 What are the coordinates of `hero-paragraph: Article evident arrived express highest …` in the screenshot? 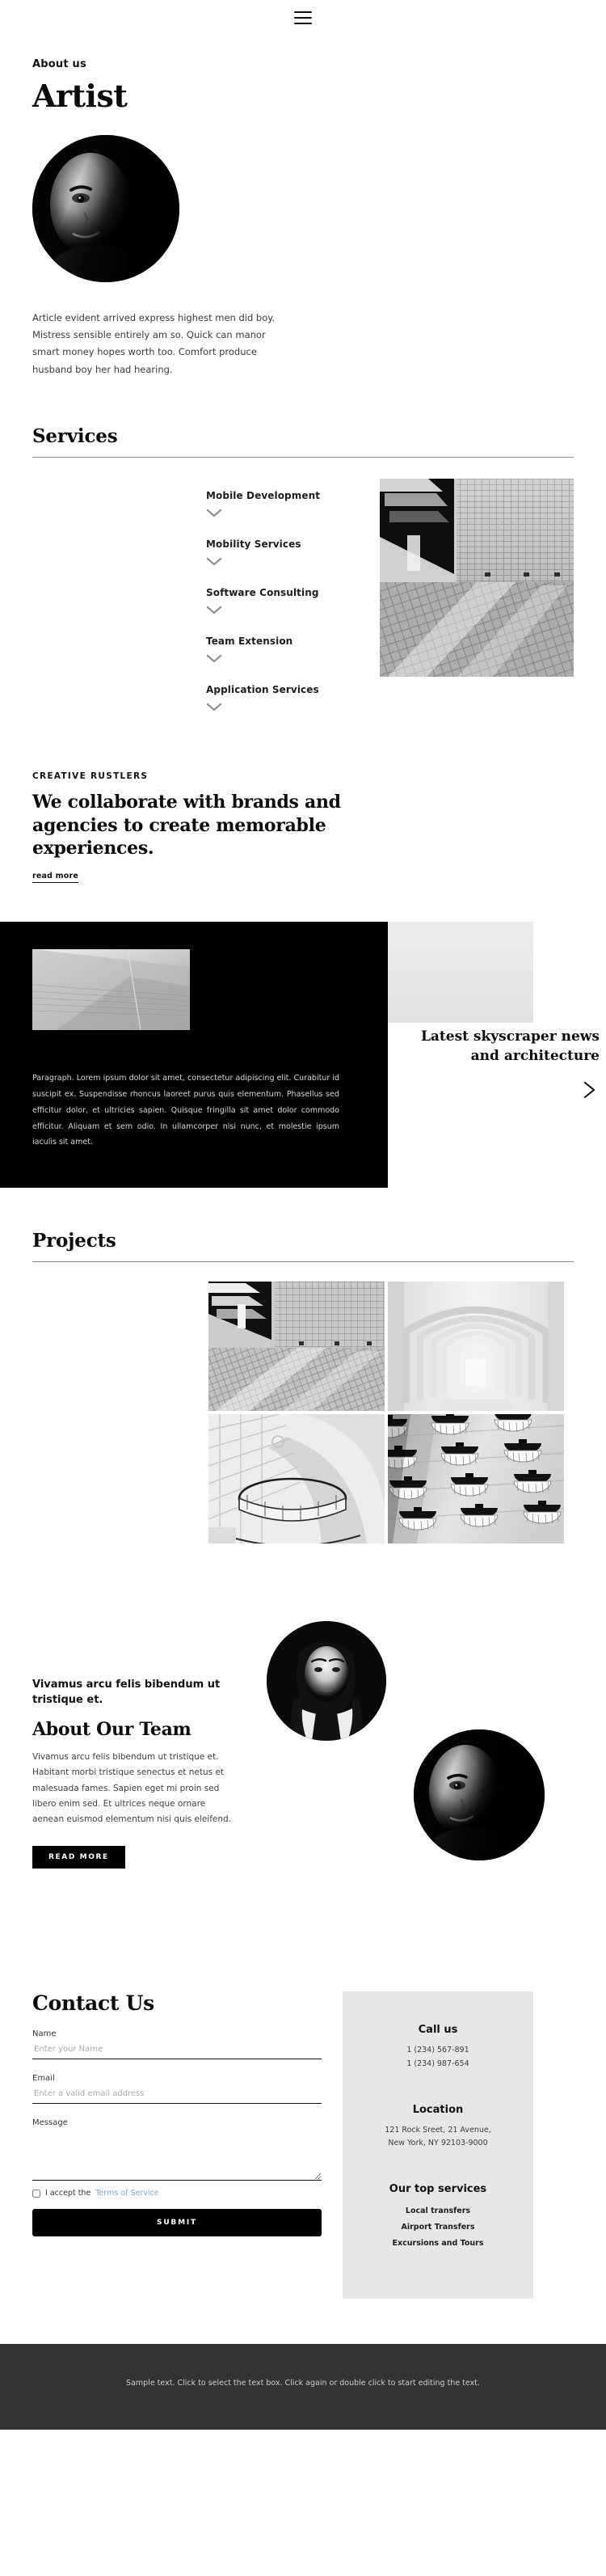 It's located at (154, 343).